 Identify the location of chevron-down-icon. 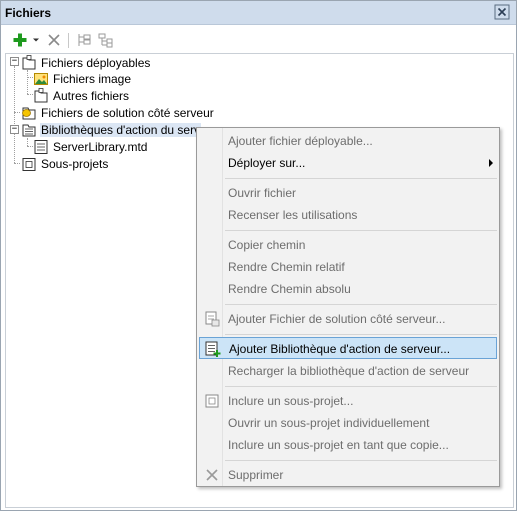
(36, 40).